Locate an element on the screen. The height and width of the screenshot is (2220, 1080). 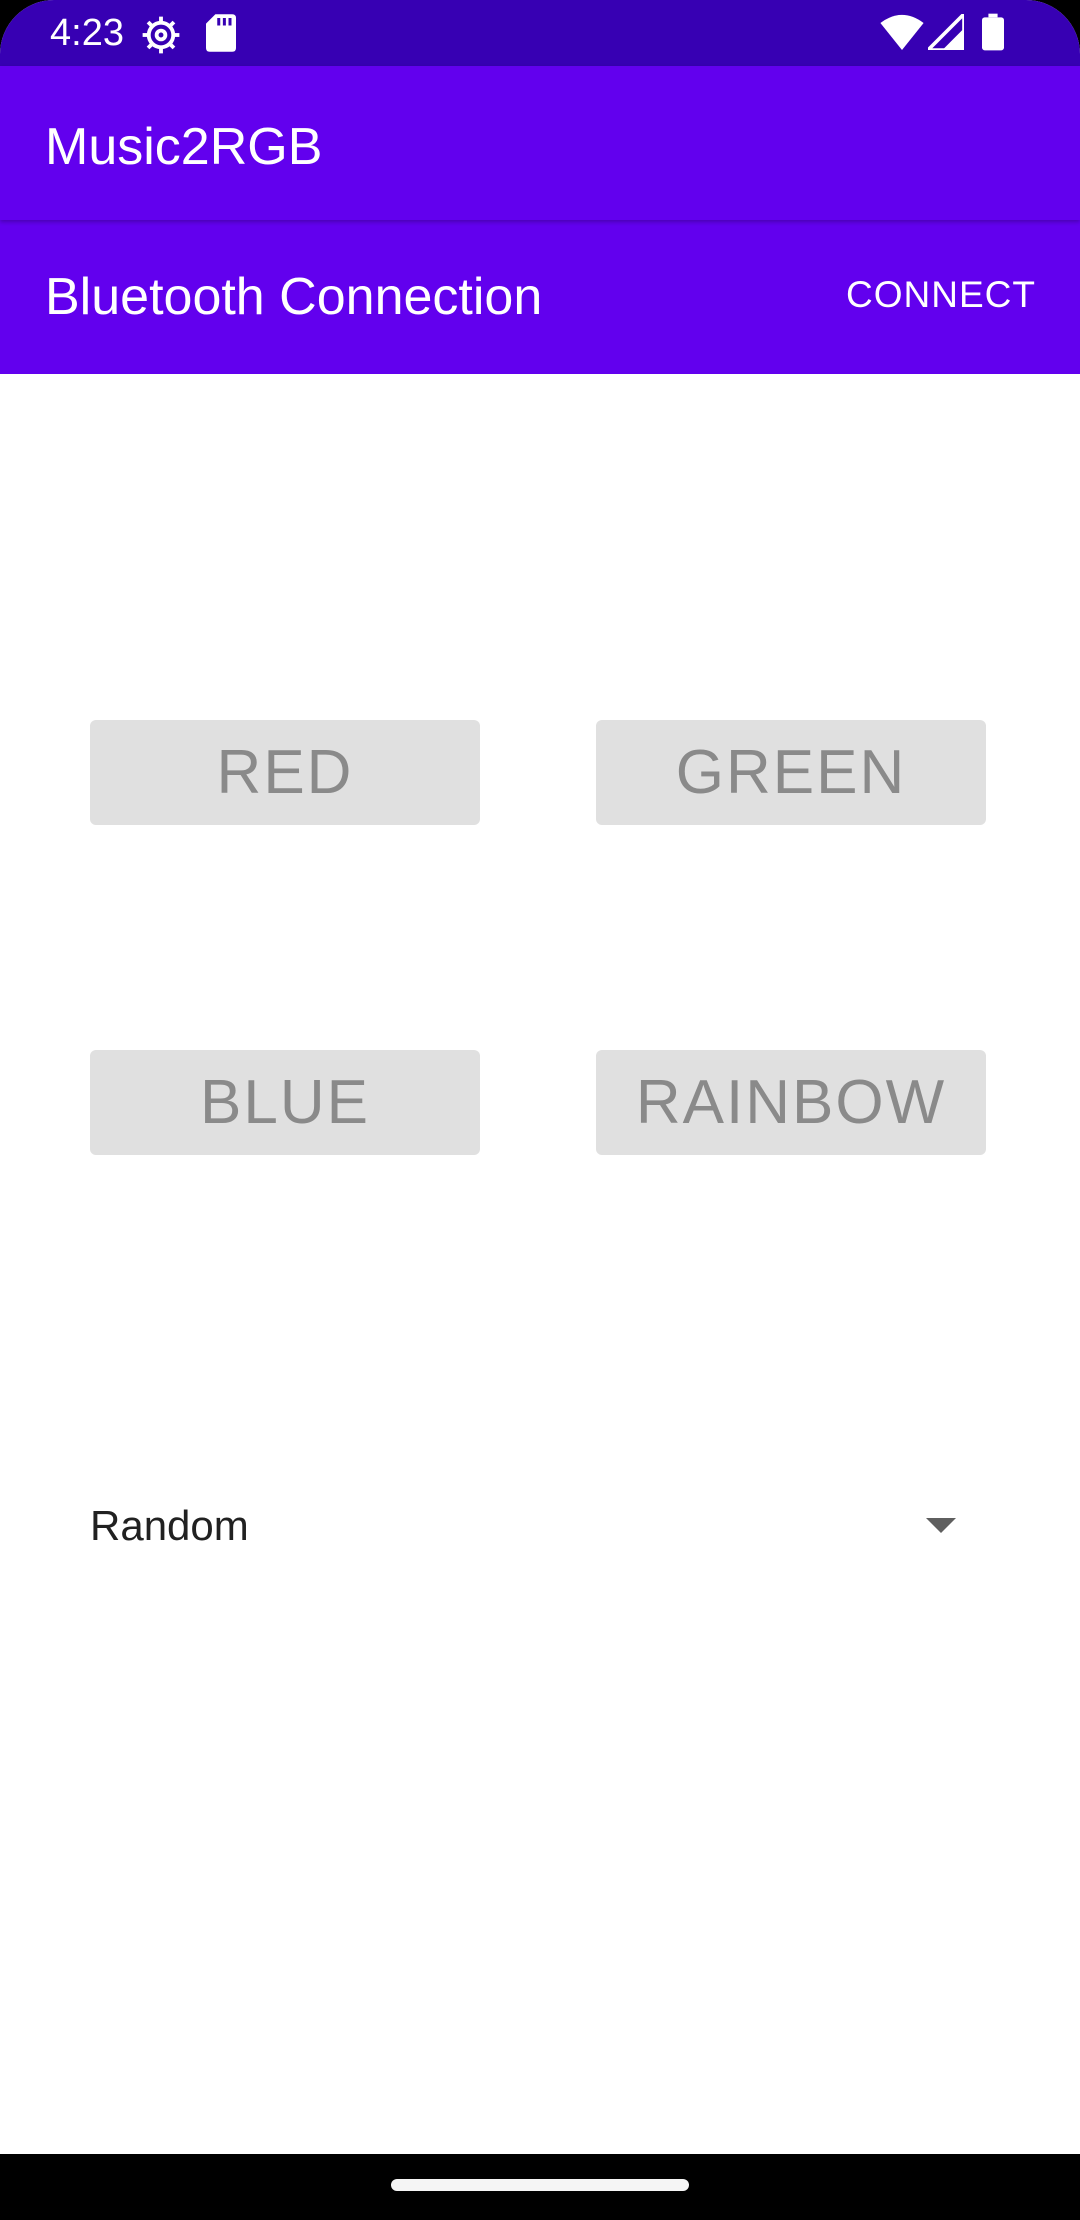
status-bar: 4:23 is located at coordinates (540, 33).